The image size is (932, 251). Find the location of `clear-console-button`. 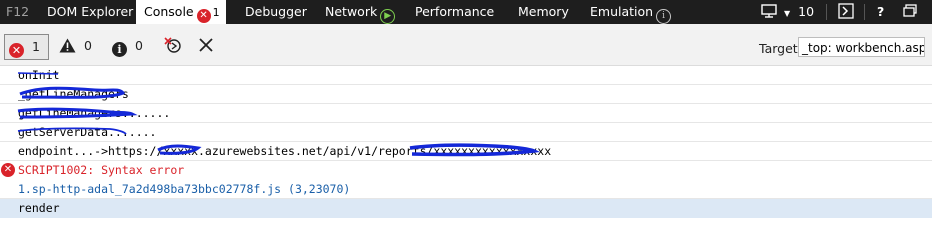

clear-console-button is located at coordinates (206, 47).